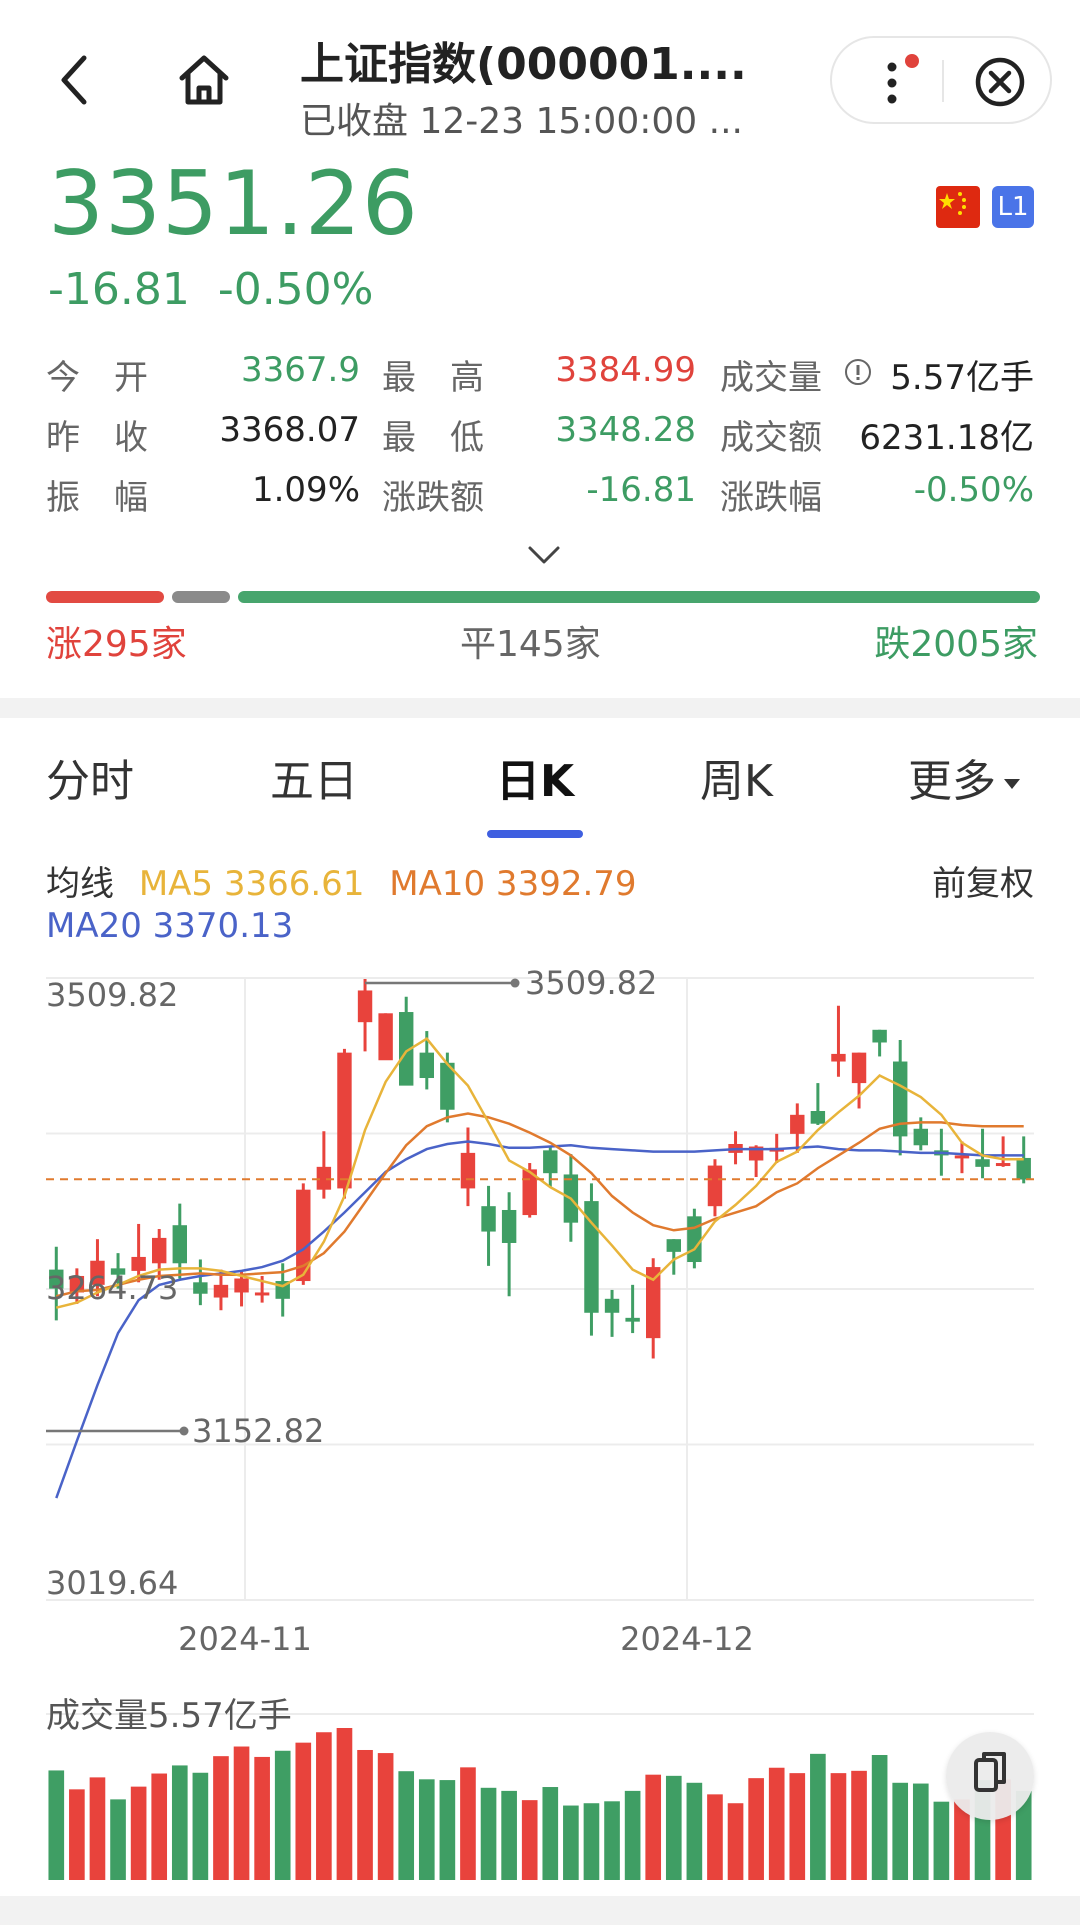  I want to click on change-percent: -0.50%, so click(295, 289).